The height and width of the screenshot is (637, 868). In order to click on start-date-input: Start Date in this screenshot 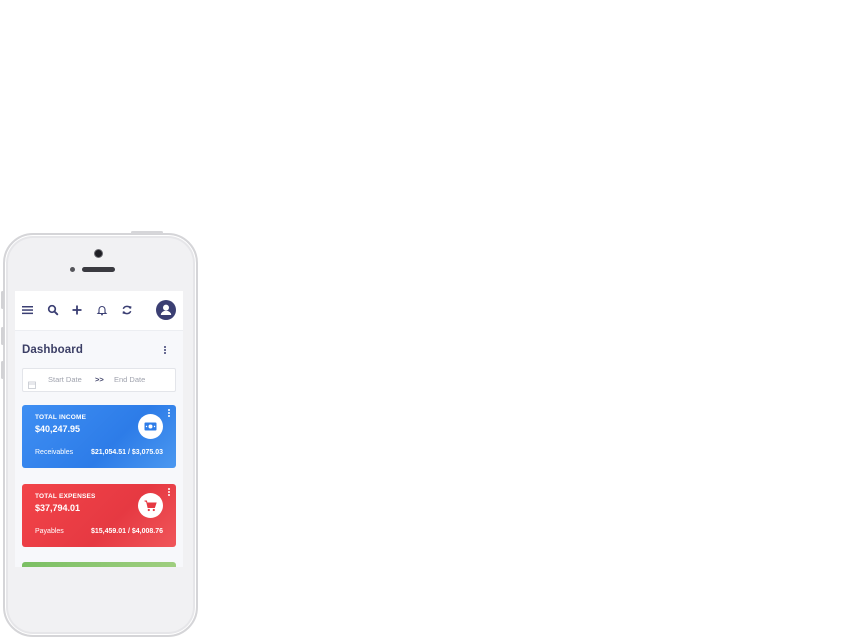, I will do `click(65, 379)`.